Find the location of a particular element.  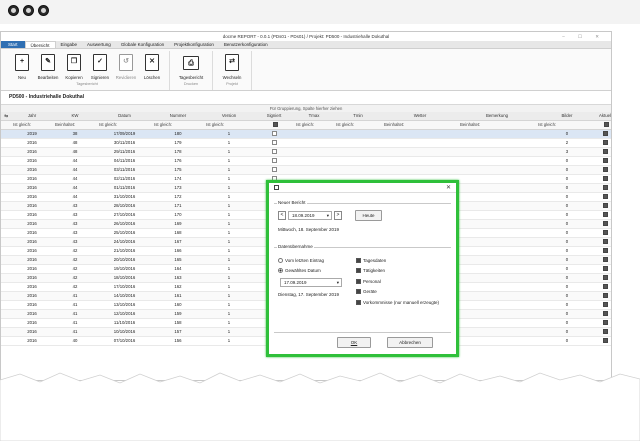

cancel-button: Abbrechen is located at coordinates (410, 342).